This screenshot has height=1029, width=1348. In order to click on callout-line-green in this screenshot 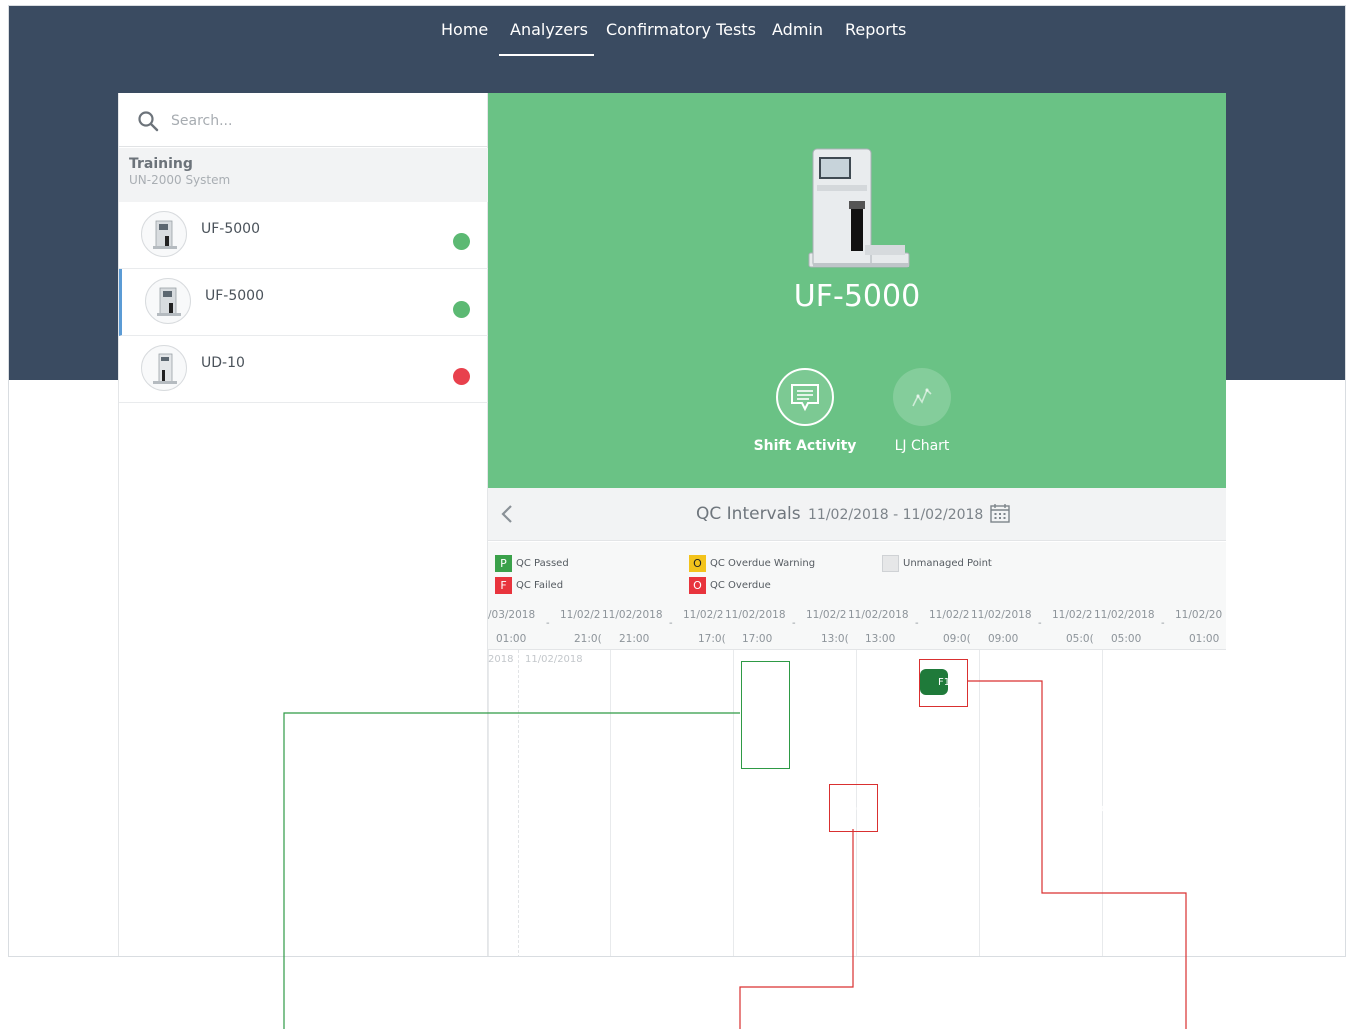, I will do `click(511, 870)`.